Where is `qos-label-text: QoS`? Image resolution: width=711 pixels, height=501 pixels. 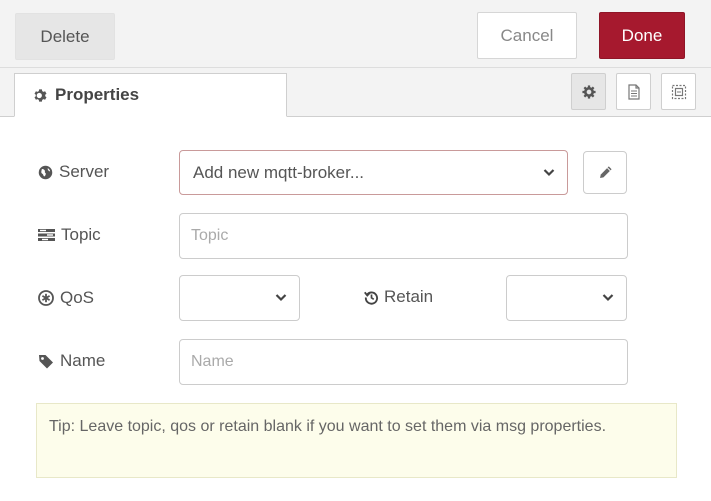 qos-label-text: QoS is located at coordinates (77, 297).